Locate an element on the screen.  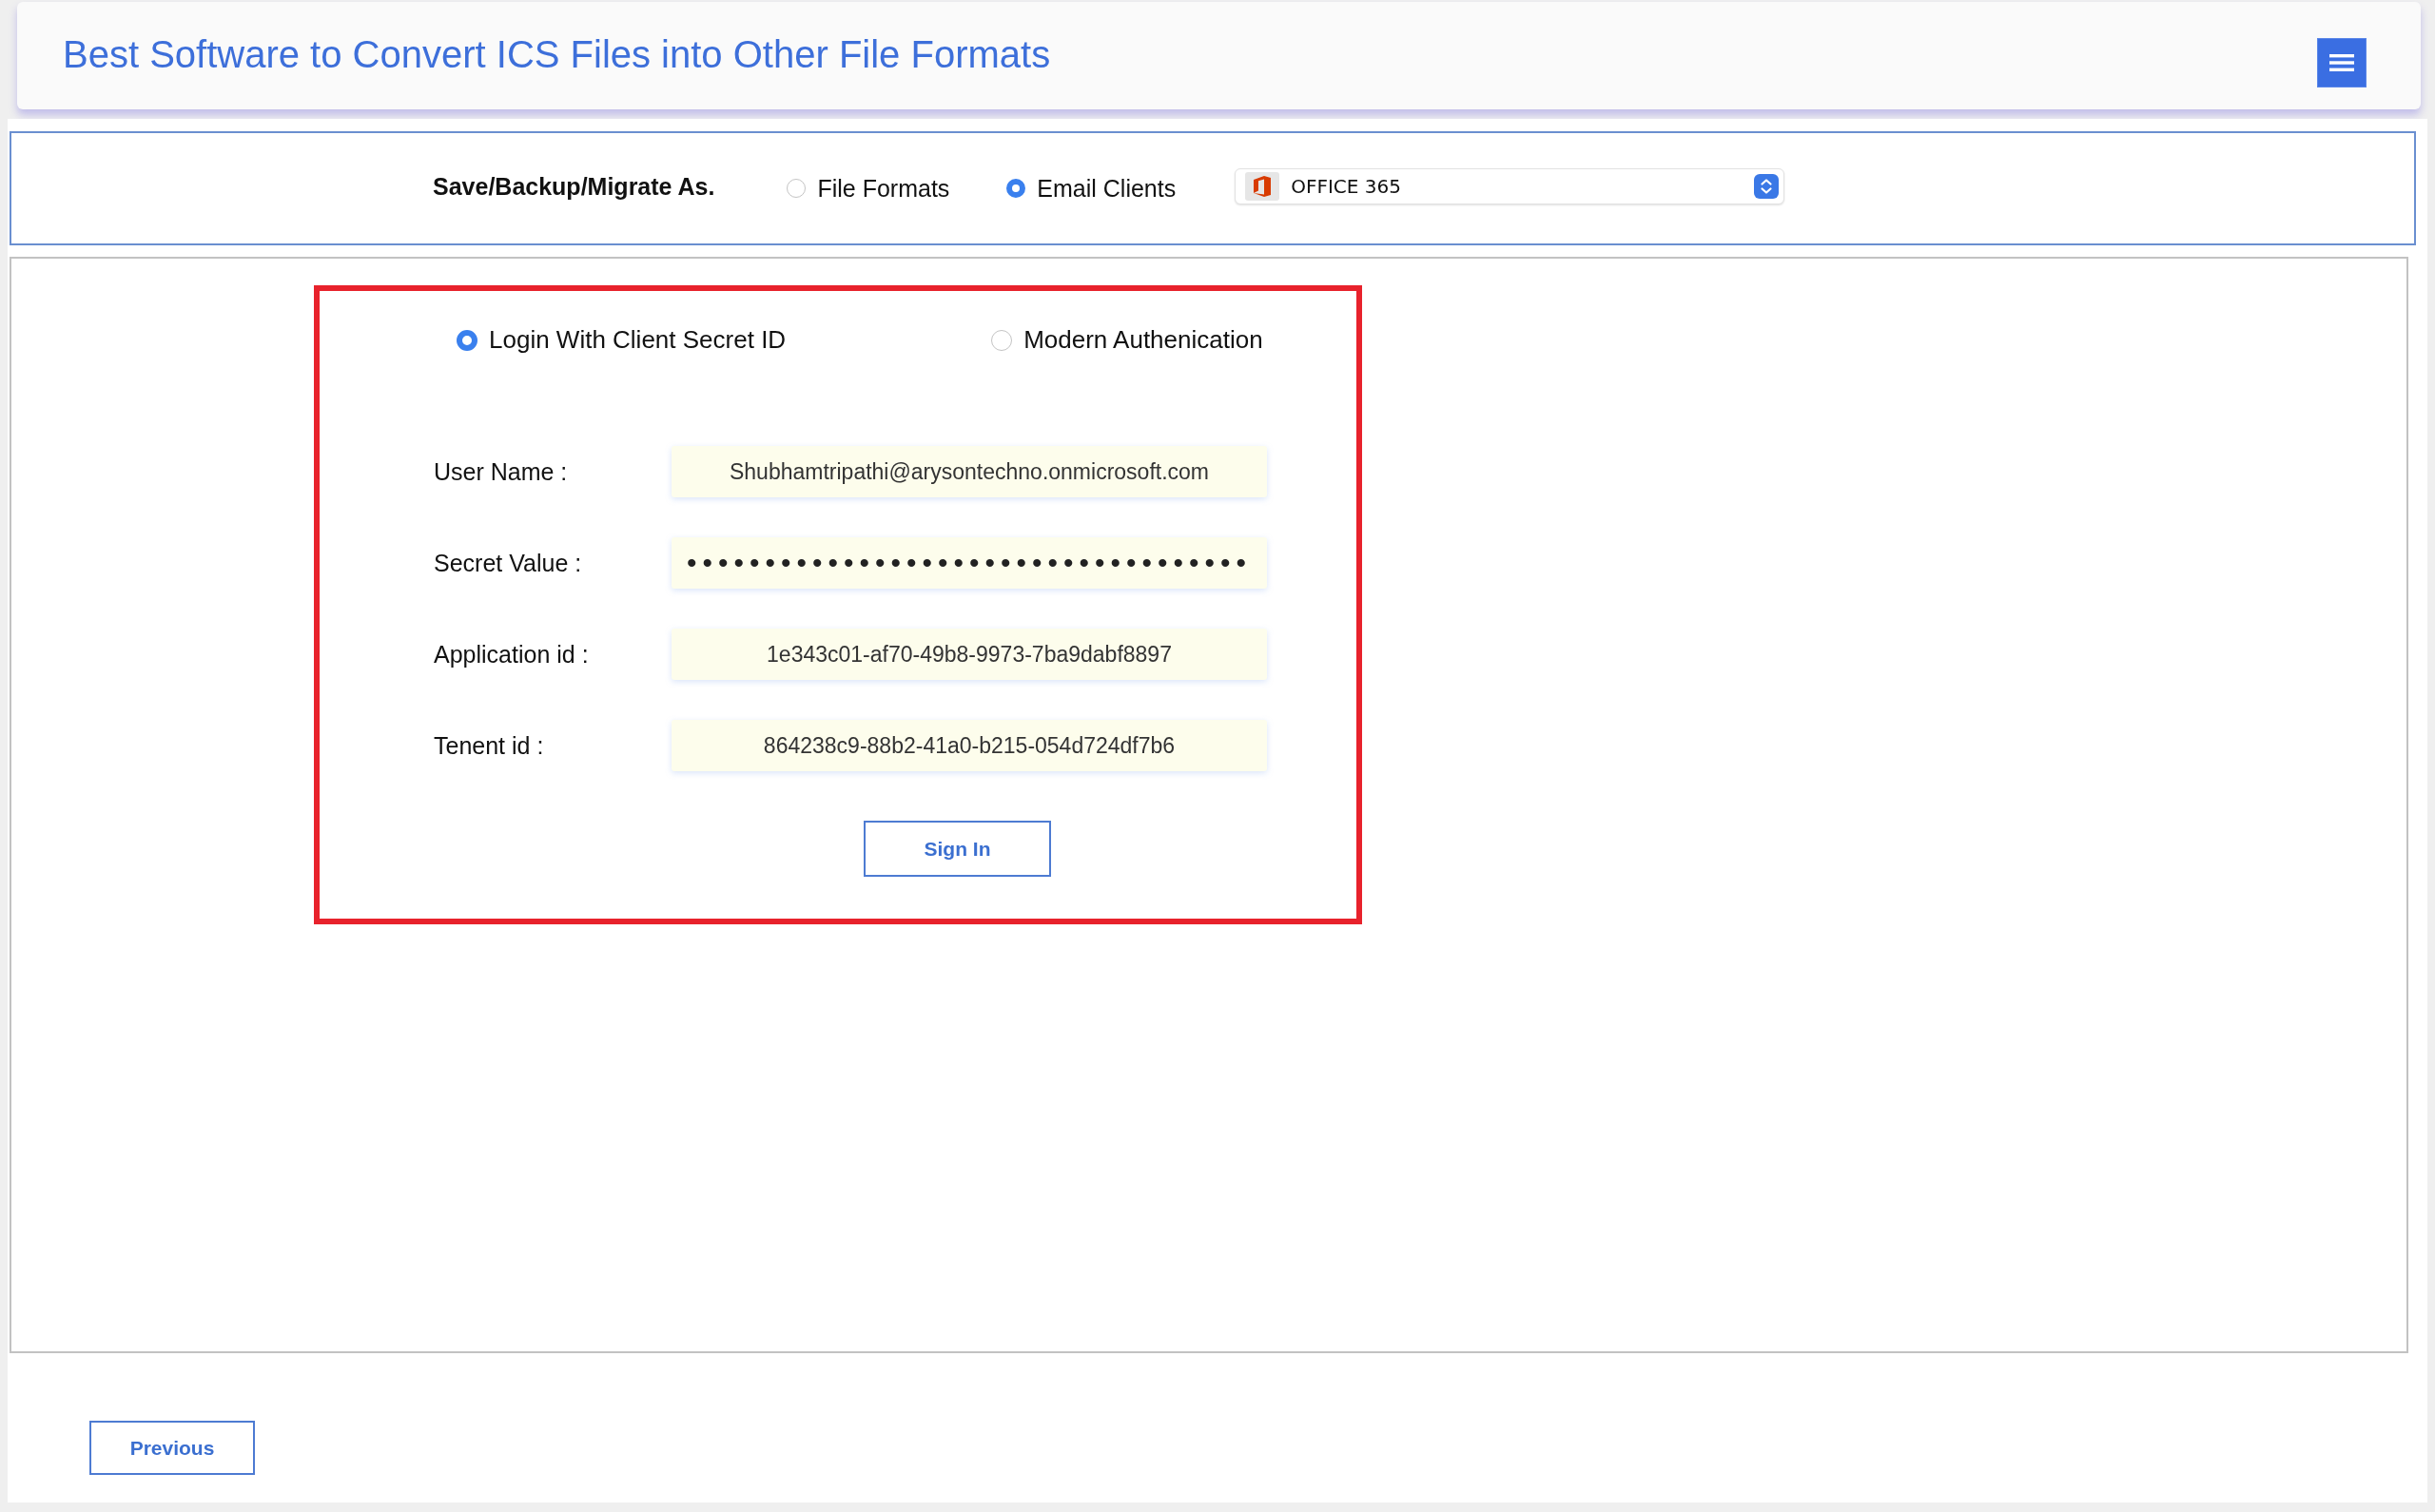
field-label: User Name : is located at coordinates (501, 471).